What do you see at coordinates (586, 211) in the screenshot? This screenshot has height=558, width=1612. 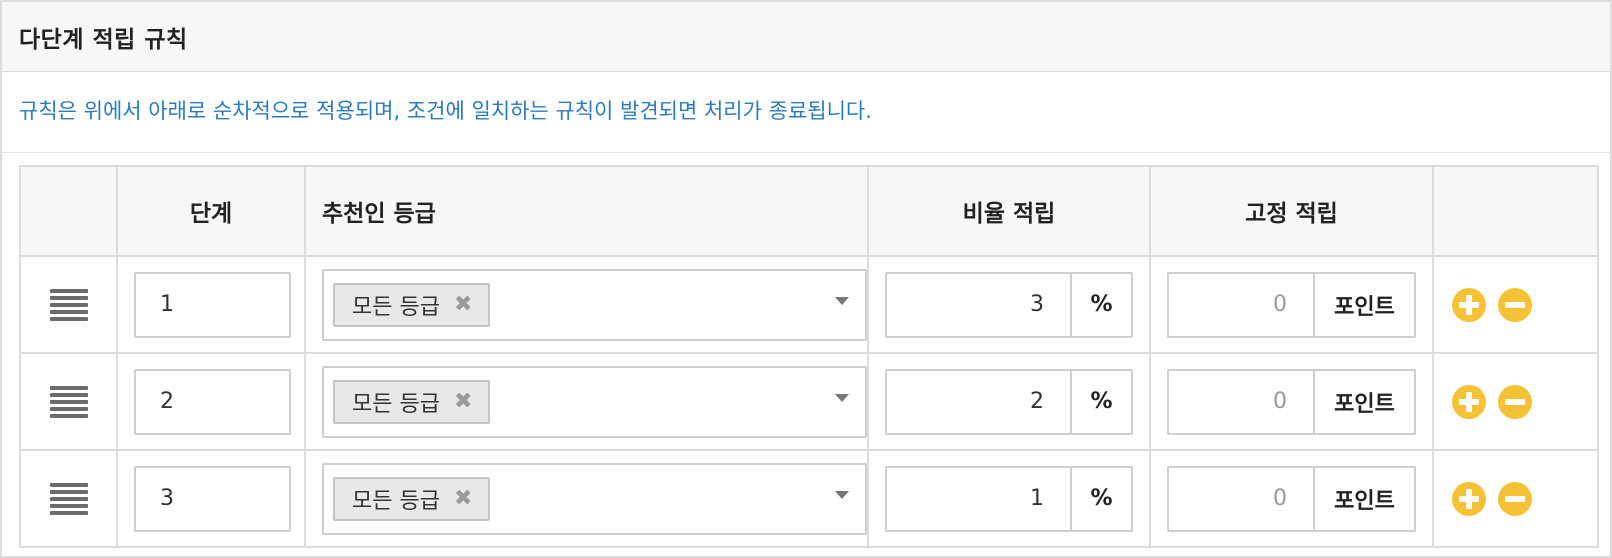 I see `header-referrer-grade: 추천인 등급` at bounding box center [586, 211].